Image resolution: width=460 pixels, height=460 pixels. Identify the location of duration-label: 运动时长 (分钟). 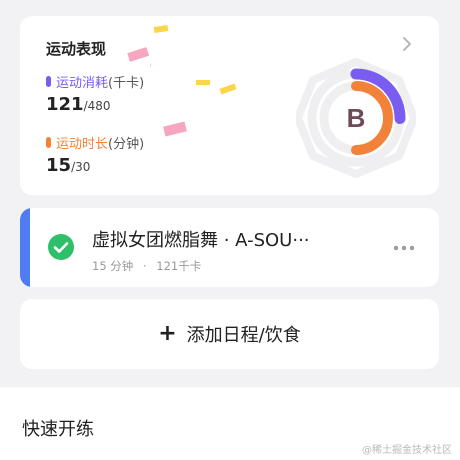
(95, 142).